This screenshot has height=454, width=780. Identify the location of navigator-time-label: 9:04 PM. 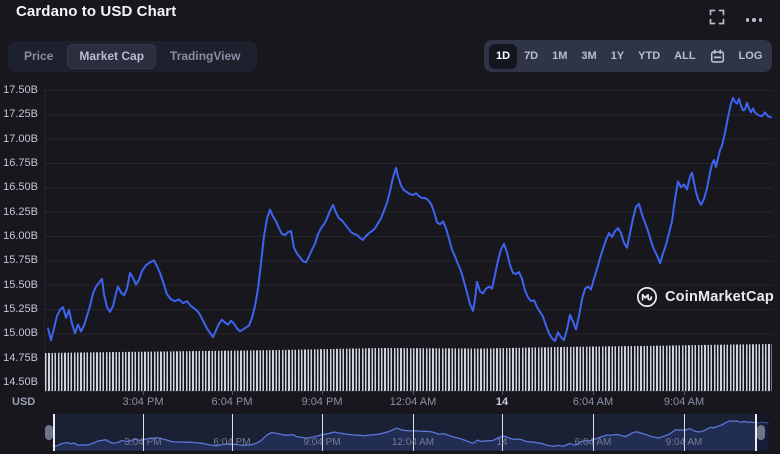
(322, 442).